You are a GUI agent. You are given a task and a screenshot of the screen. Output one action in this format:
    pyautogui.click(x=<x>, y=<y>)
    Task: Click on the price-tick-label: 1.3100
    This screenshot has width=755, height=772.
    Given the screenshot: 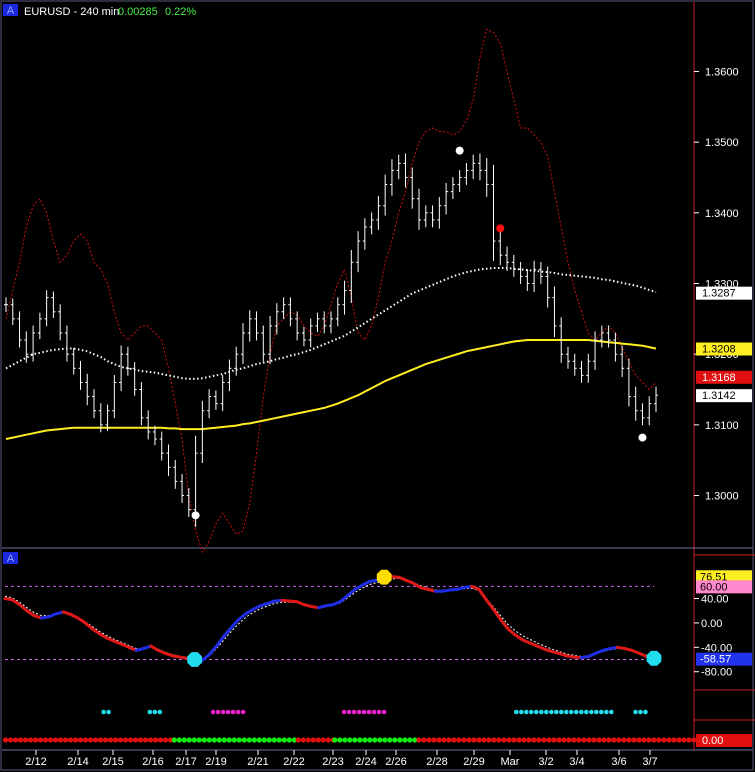 What is the action you would take?
    pyautogui.click(x=722, y=426)
    